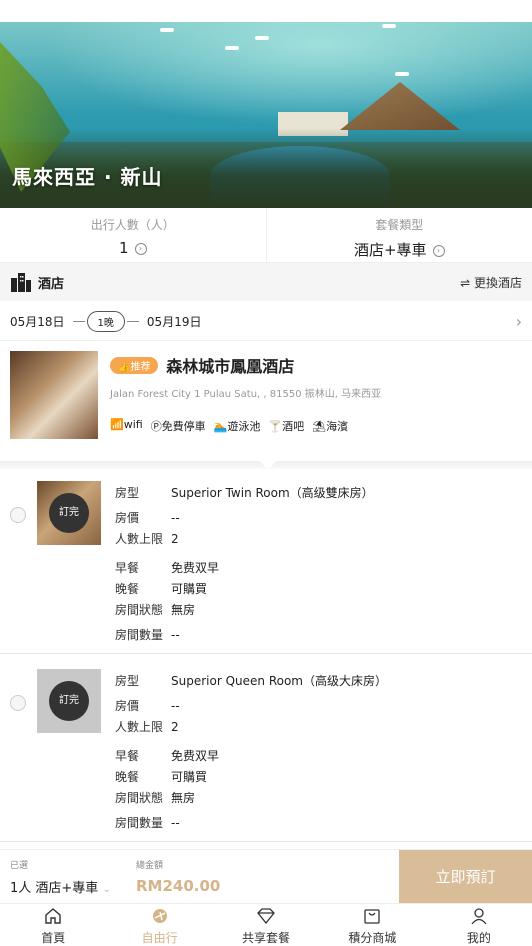  What do you see at coordinates (279, 681) in the screenshot?
I see `room-field-value: Superior Queen Room（高级大床房）` at bounding box center [279, 681].